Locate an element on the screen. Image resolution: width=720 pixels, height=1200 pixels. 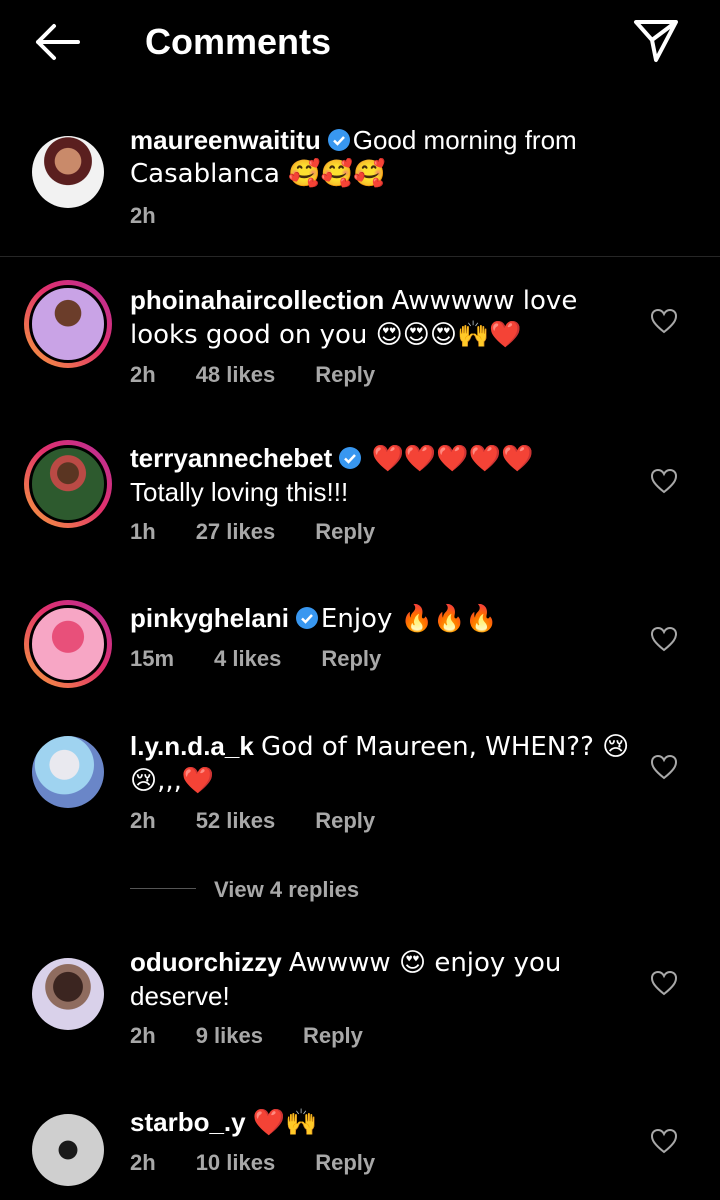
caption-time: 2h is located at coordinates (143, 215).